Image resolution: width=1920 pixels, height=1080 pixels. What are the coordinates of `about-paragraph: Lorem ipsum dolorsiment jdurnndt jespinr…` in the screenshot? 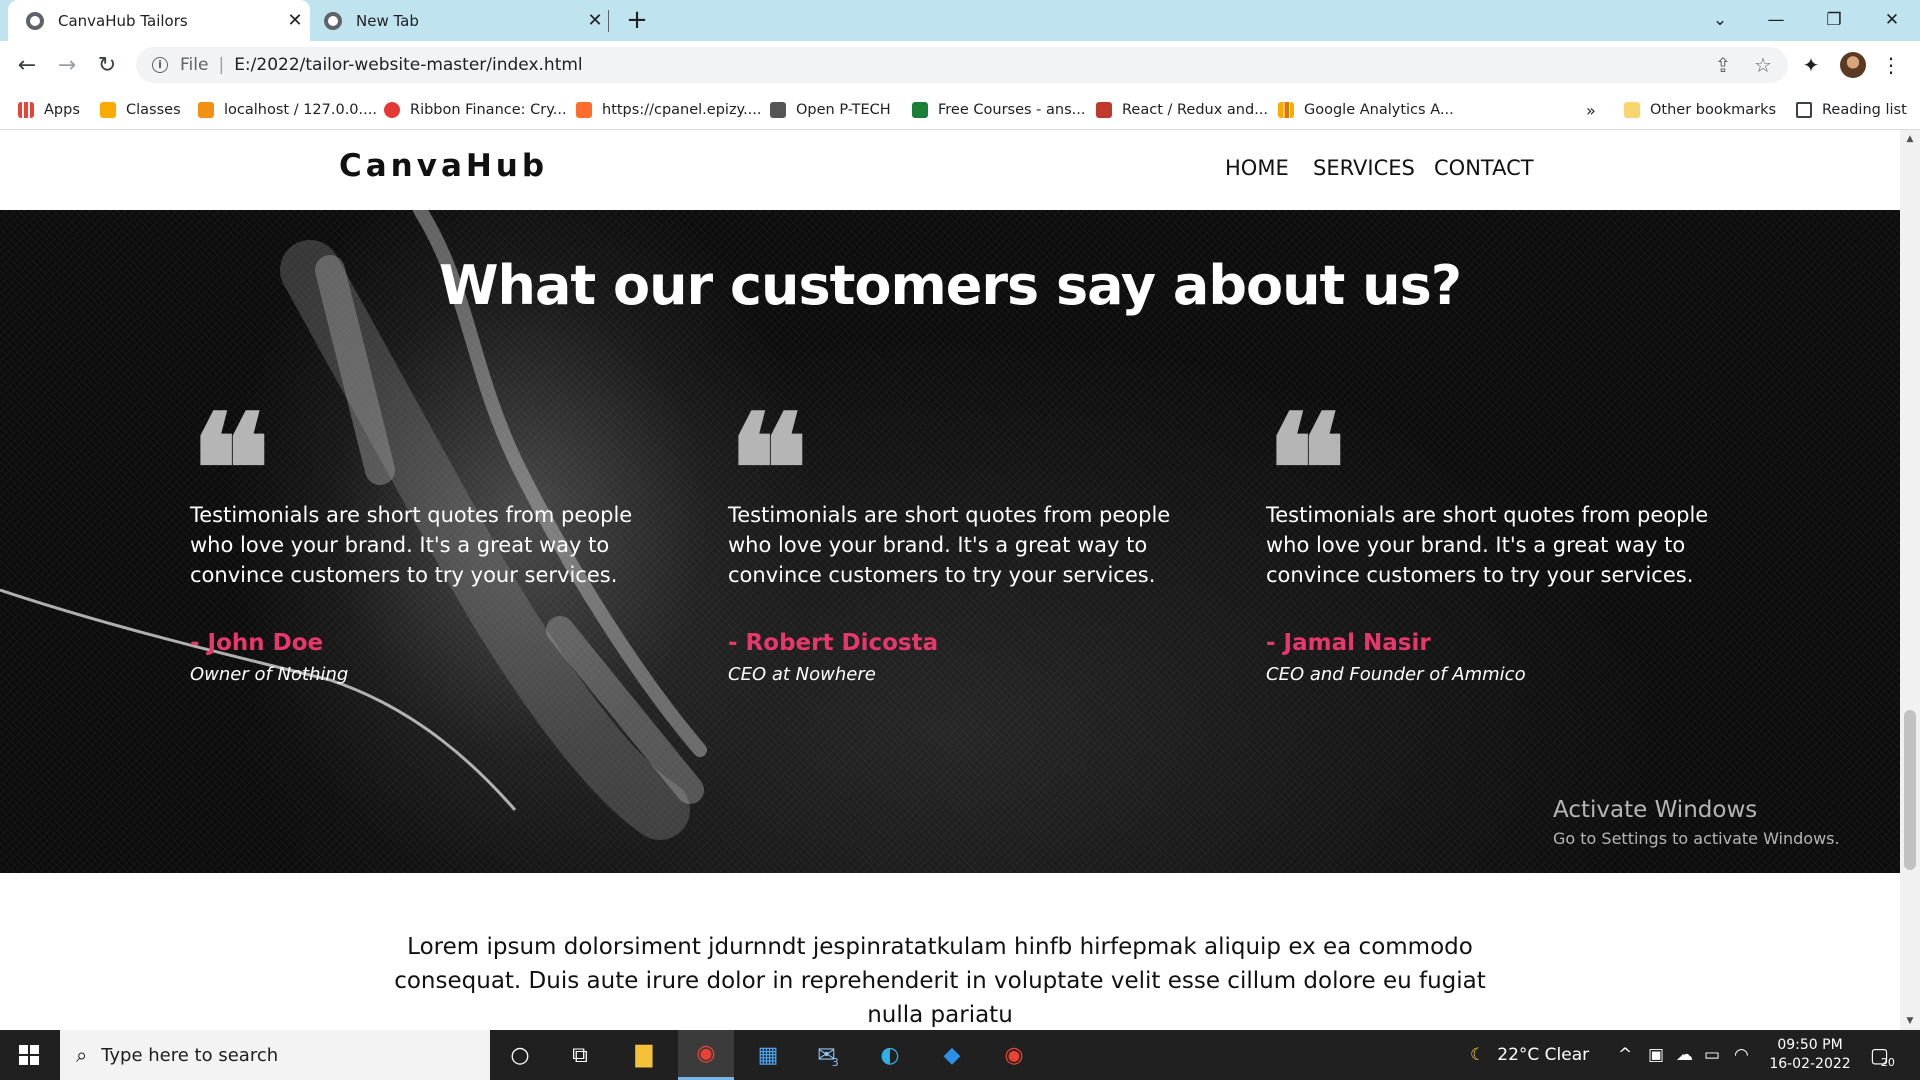 It's located at (940, 981).